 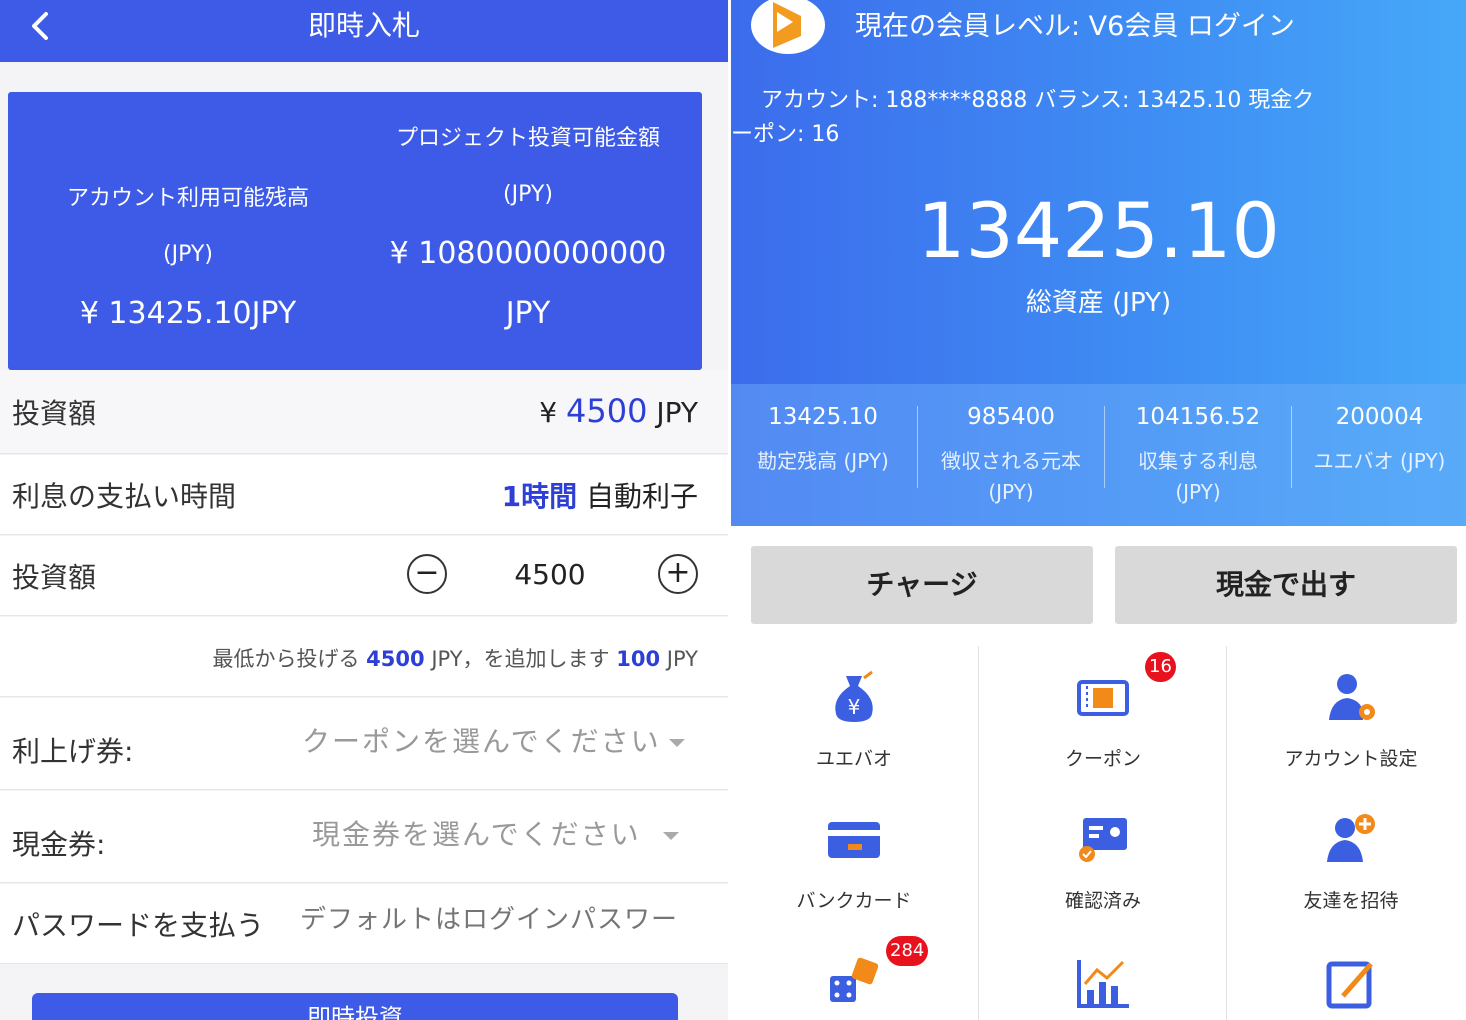 What do you see at coordinates (527, 138) in the screenshot?
I see `project-investable-label: プロジェクト投資可能金額` at bounding box center [527, 138].